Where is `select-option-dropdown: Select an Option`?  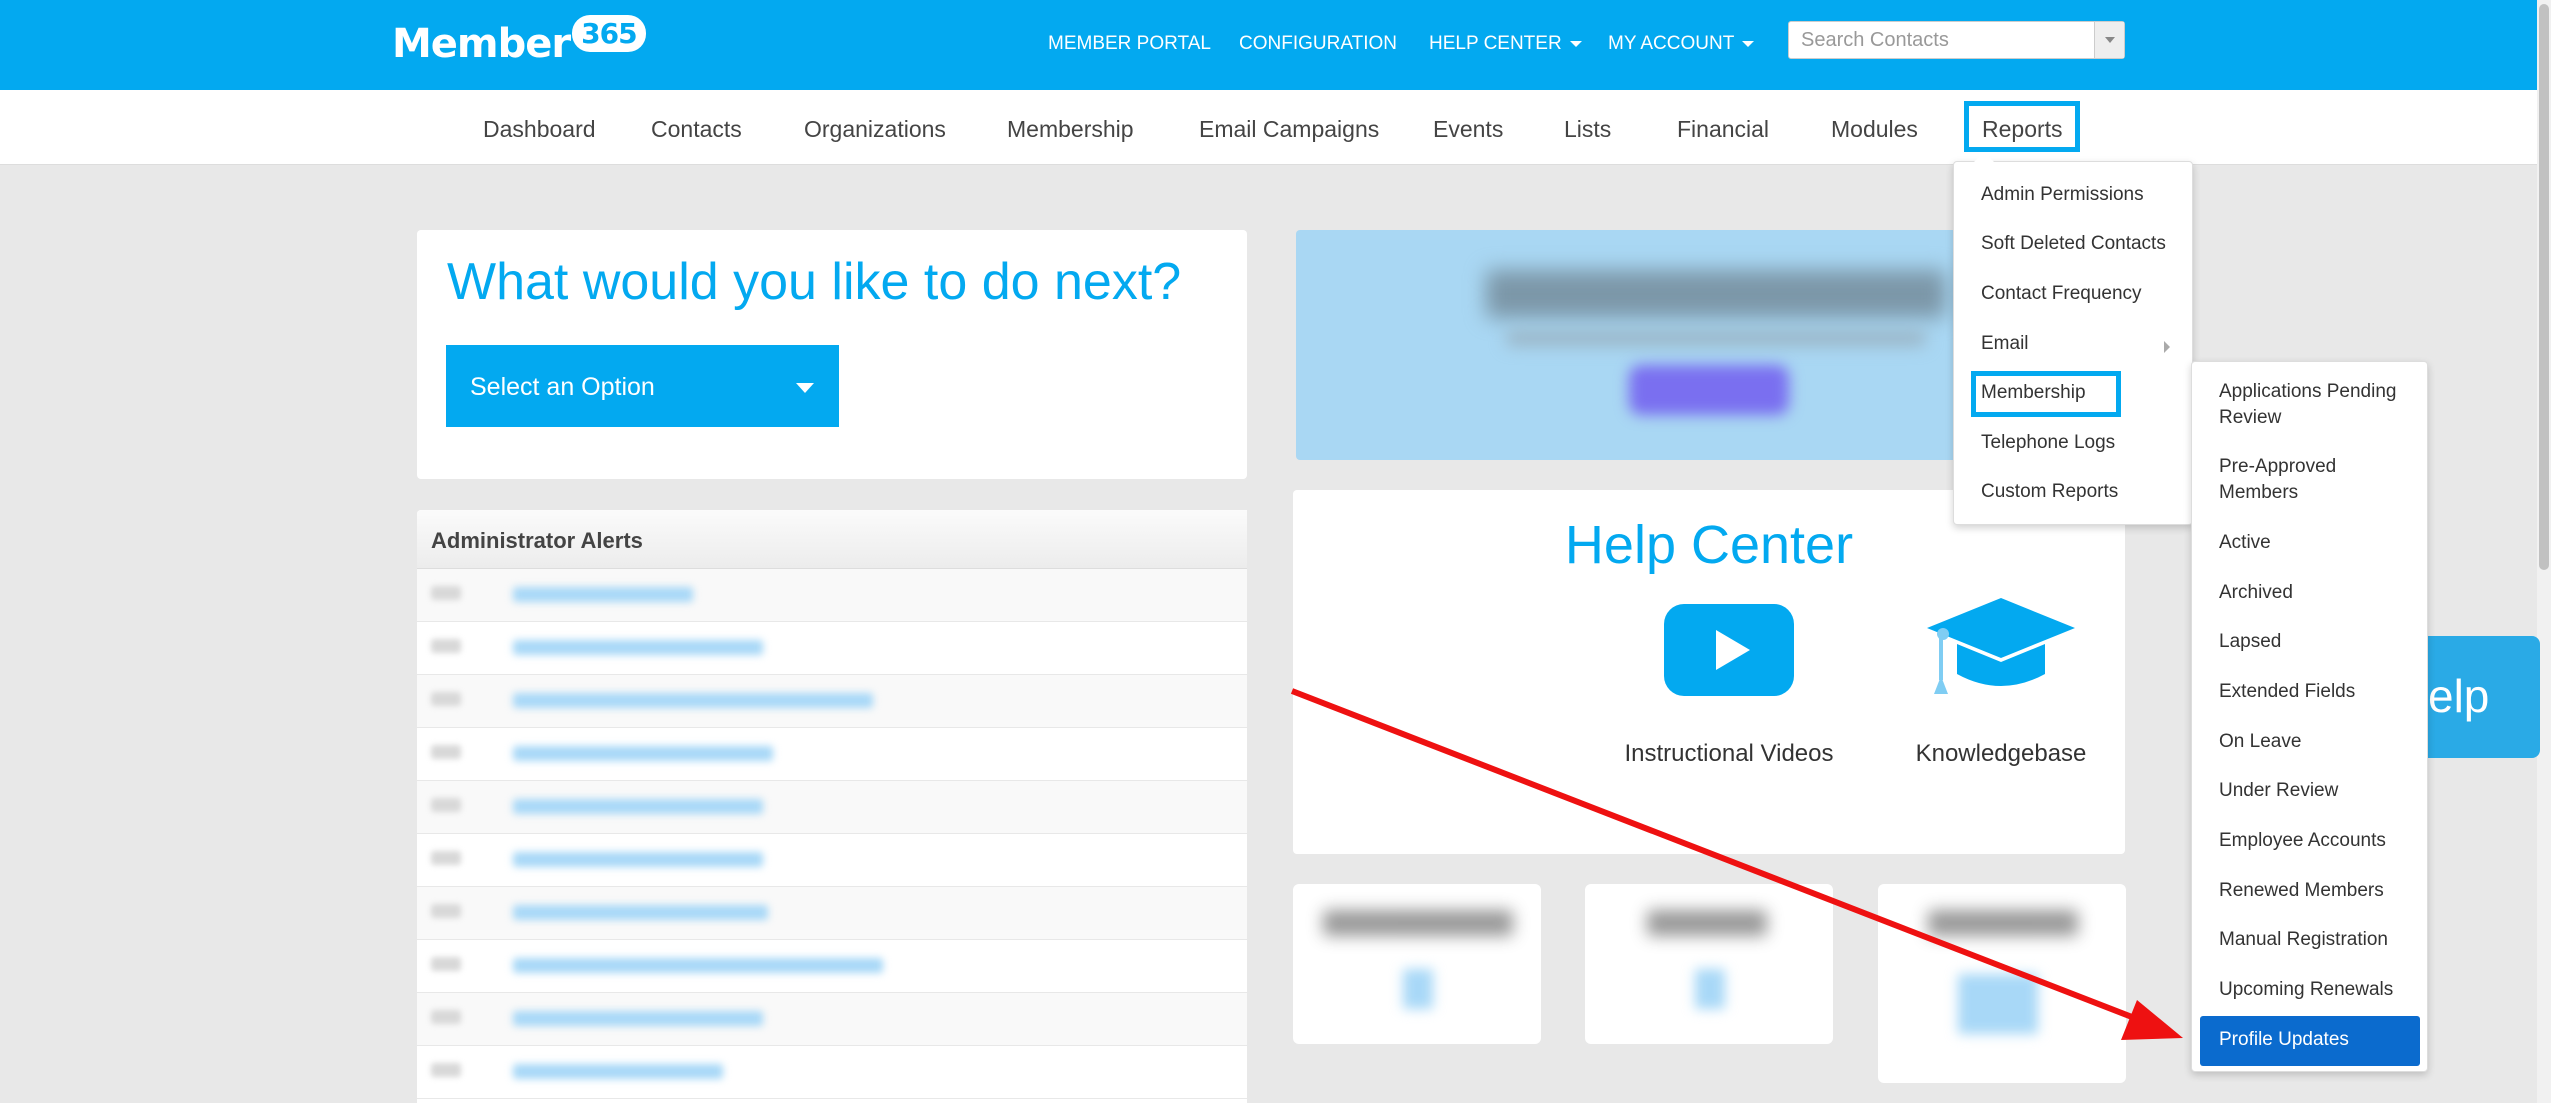 select-option-dropdown: Select an Option is located at coordinates (642, 386).